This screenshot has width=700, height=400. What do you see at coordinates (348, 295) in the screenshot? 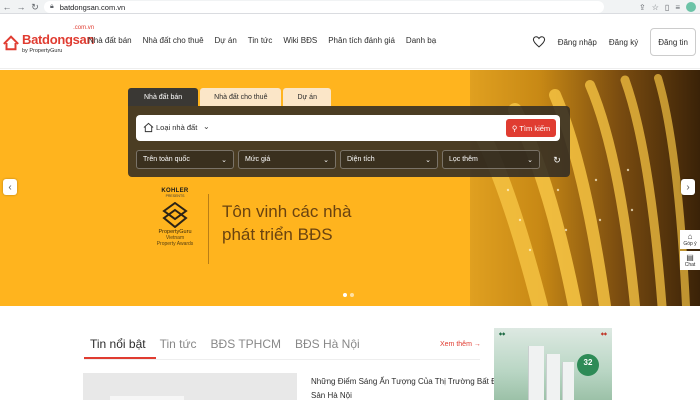
I see `slide-indicators` at bounding box center [348, 295].